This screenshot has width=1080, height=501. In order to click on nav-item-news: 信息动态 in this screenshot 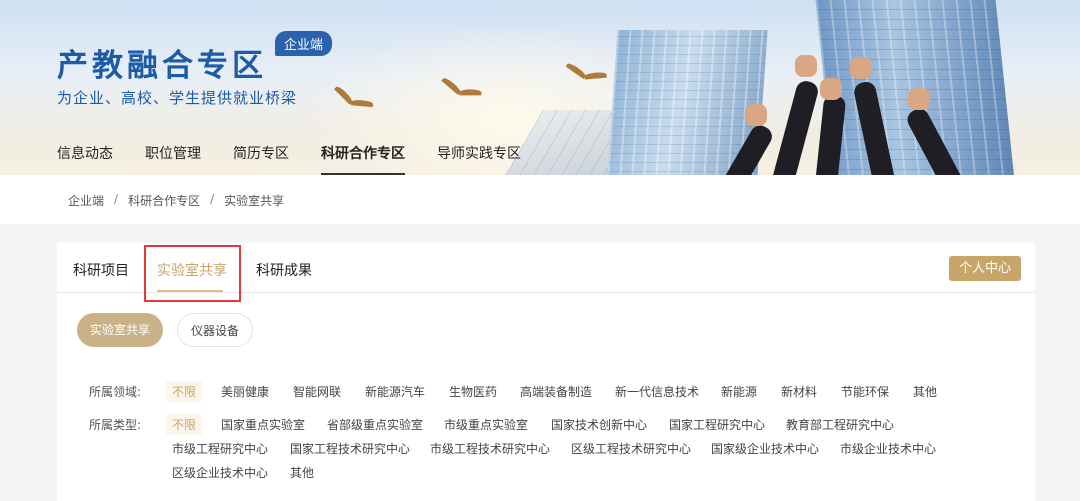, I will do `click(85, 159)`.